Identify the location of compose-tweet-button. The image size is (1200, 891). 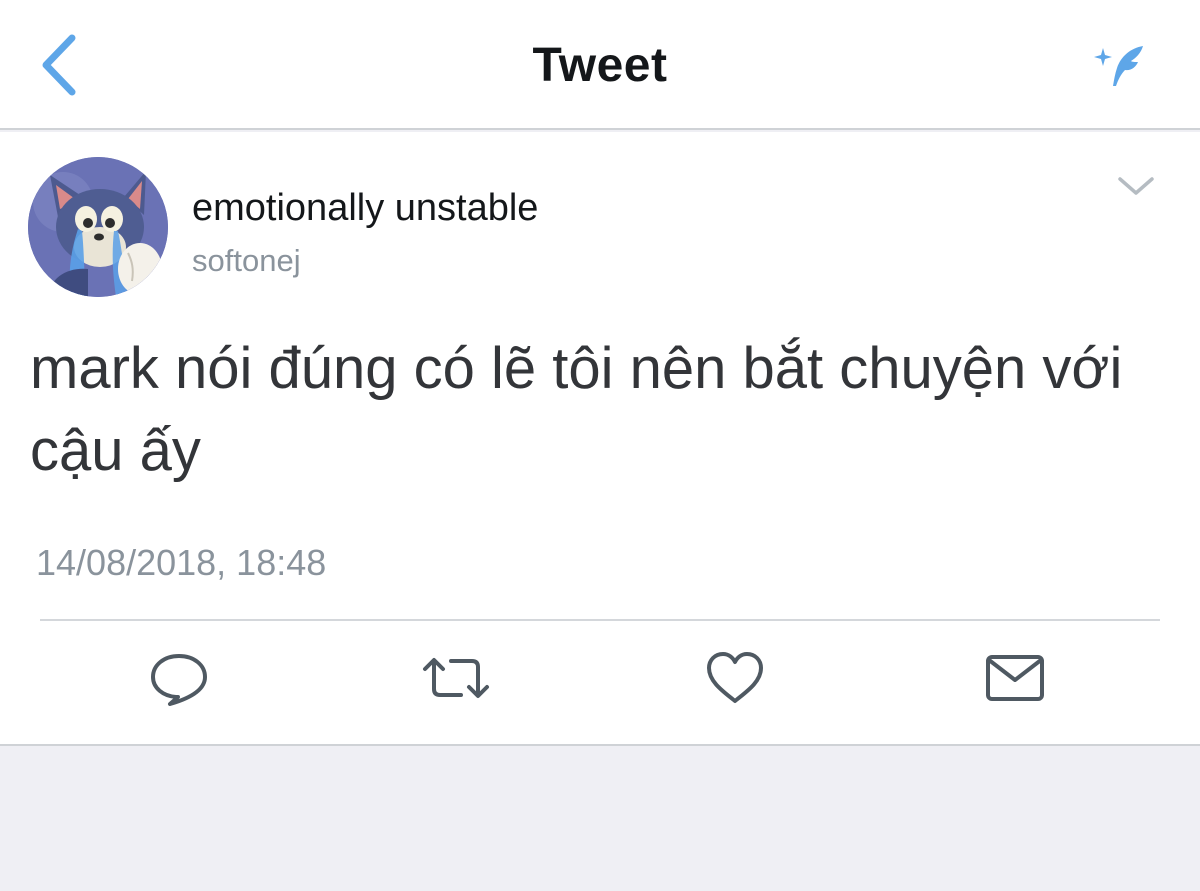
(1120, 66).